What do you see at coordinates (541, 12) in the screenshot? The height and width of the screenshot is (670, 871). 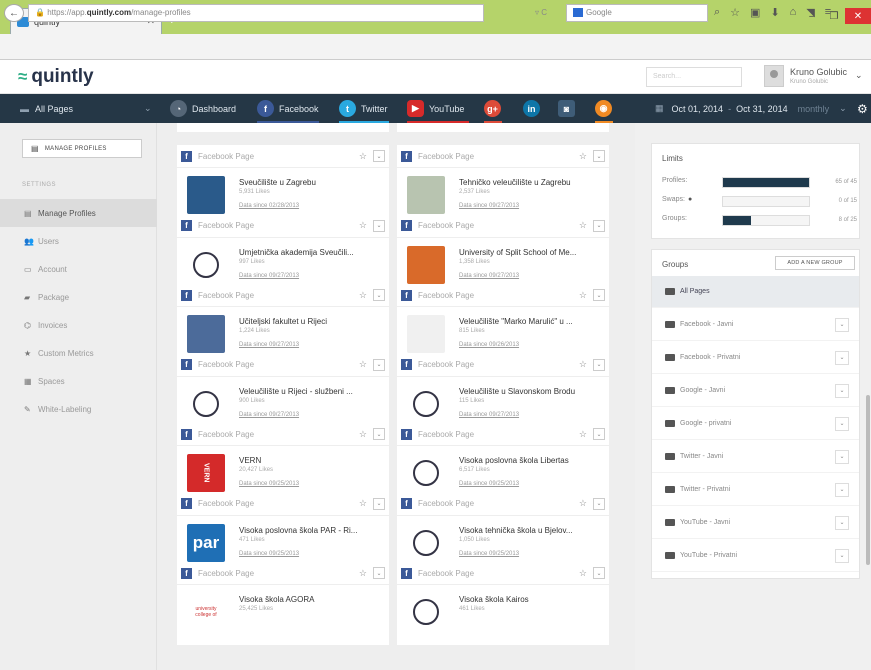 I see `reload-icon: ▿ C` at bounding box center [541, 12].